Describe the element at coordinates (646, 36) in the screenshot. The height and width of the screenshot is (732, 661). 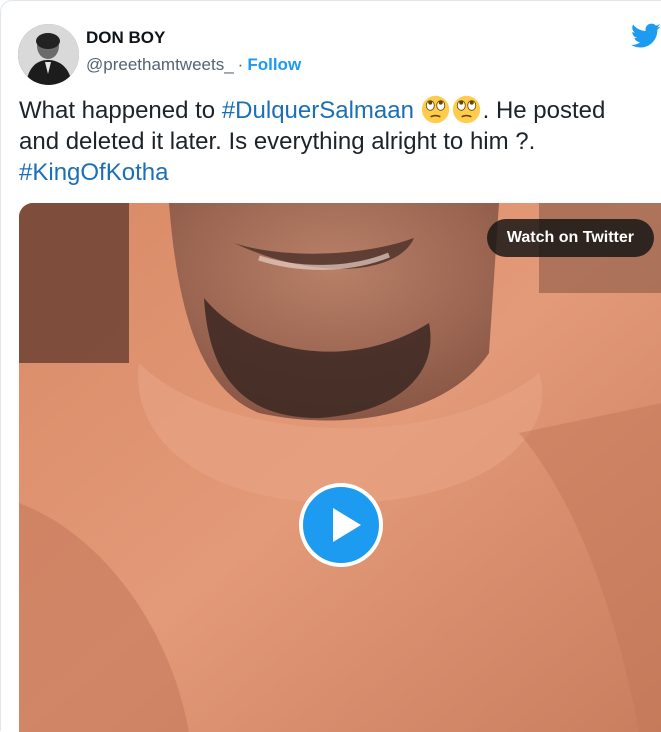
I see `twitter-bird-icon` at that location.